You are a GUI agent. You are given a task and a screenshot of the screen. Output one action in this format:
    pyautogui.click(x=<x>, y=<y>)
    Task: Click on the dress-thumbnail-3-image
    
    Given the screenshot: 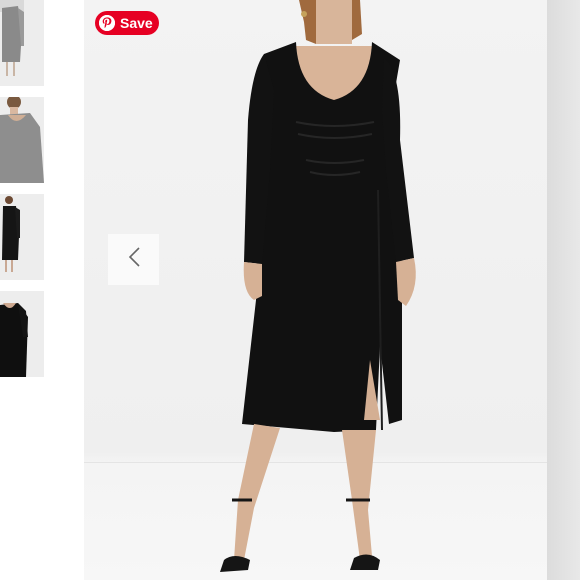 What is the action you would take?
    pyautogui.click(x=22, y=237)
    